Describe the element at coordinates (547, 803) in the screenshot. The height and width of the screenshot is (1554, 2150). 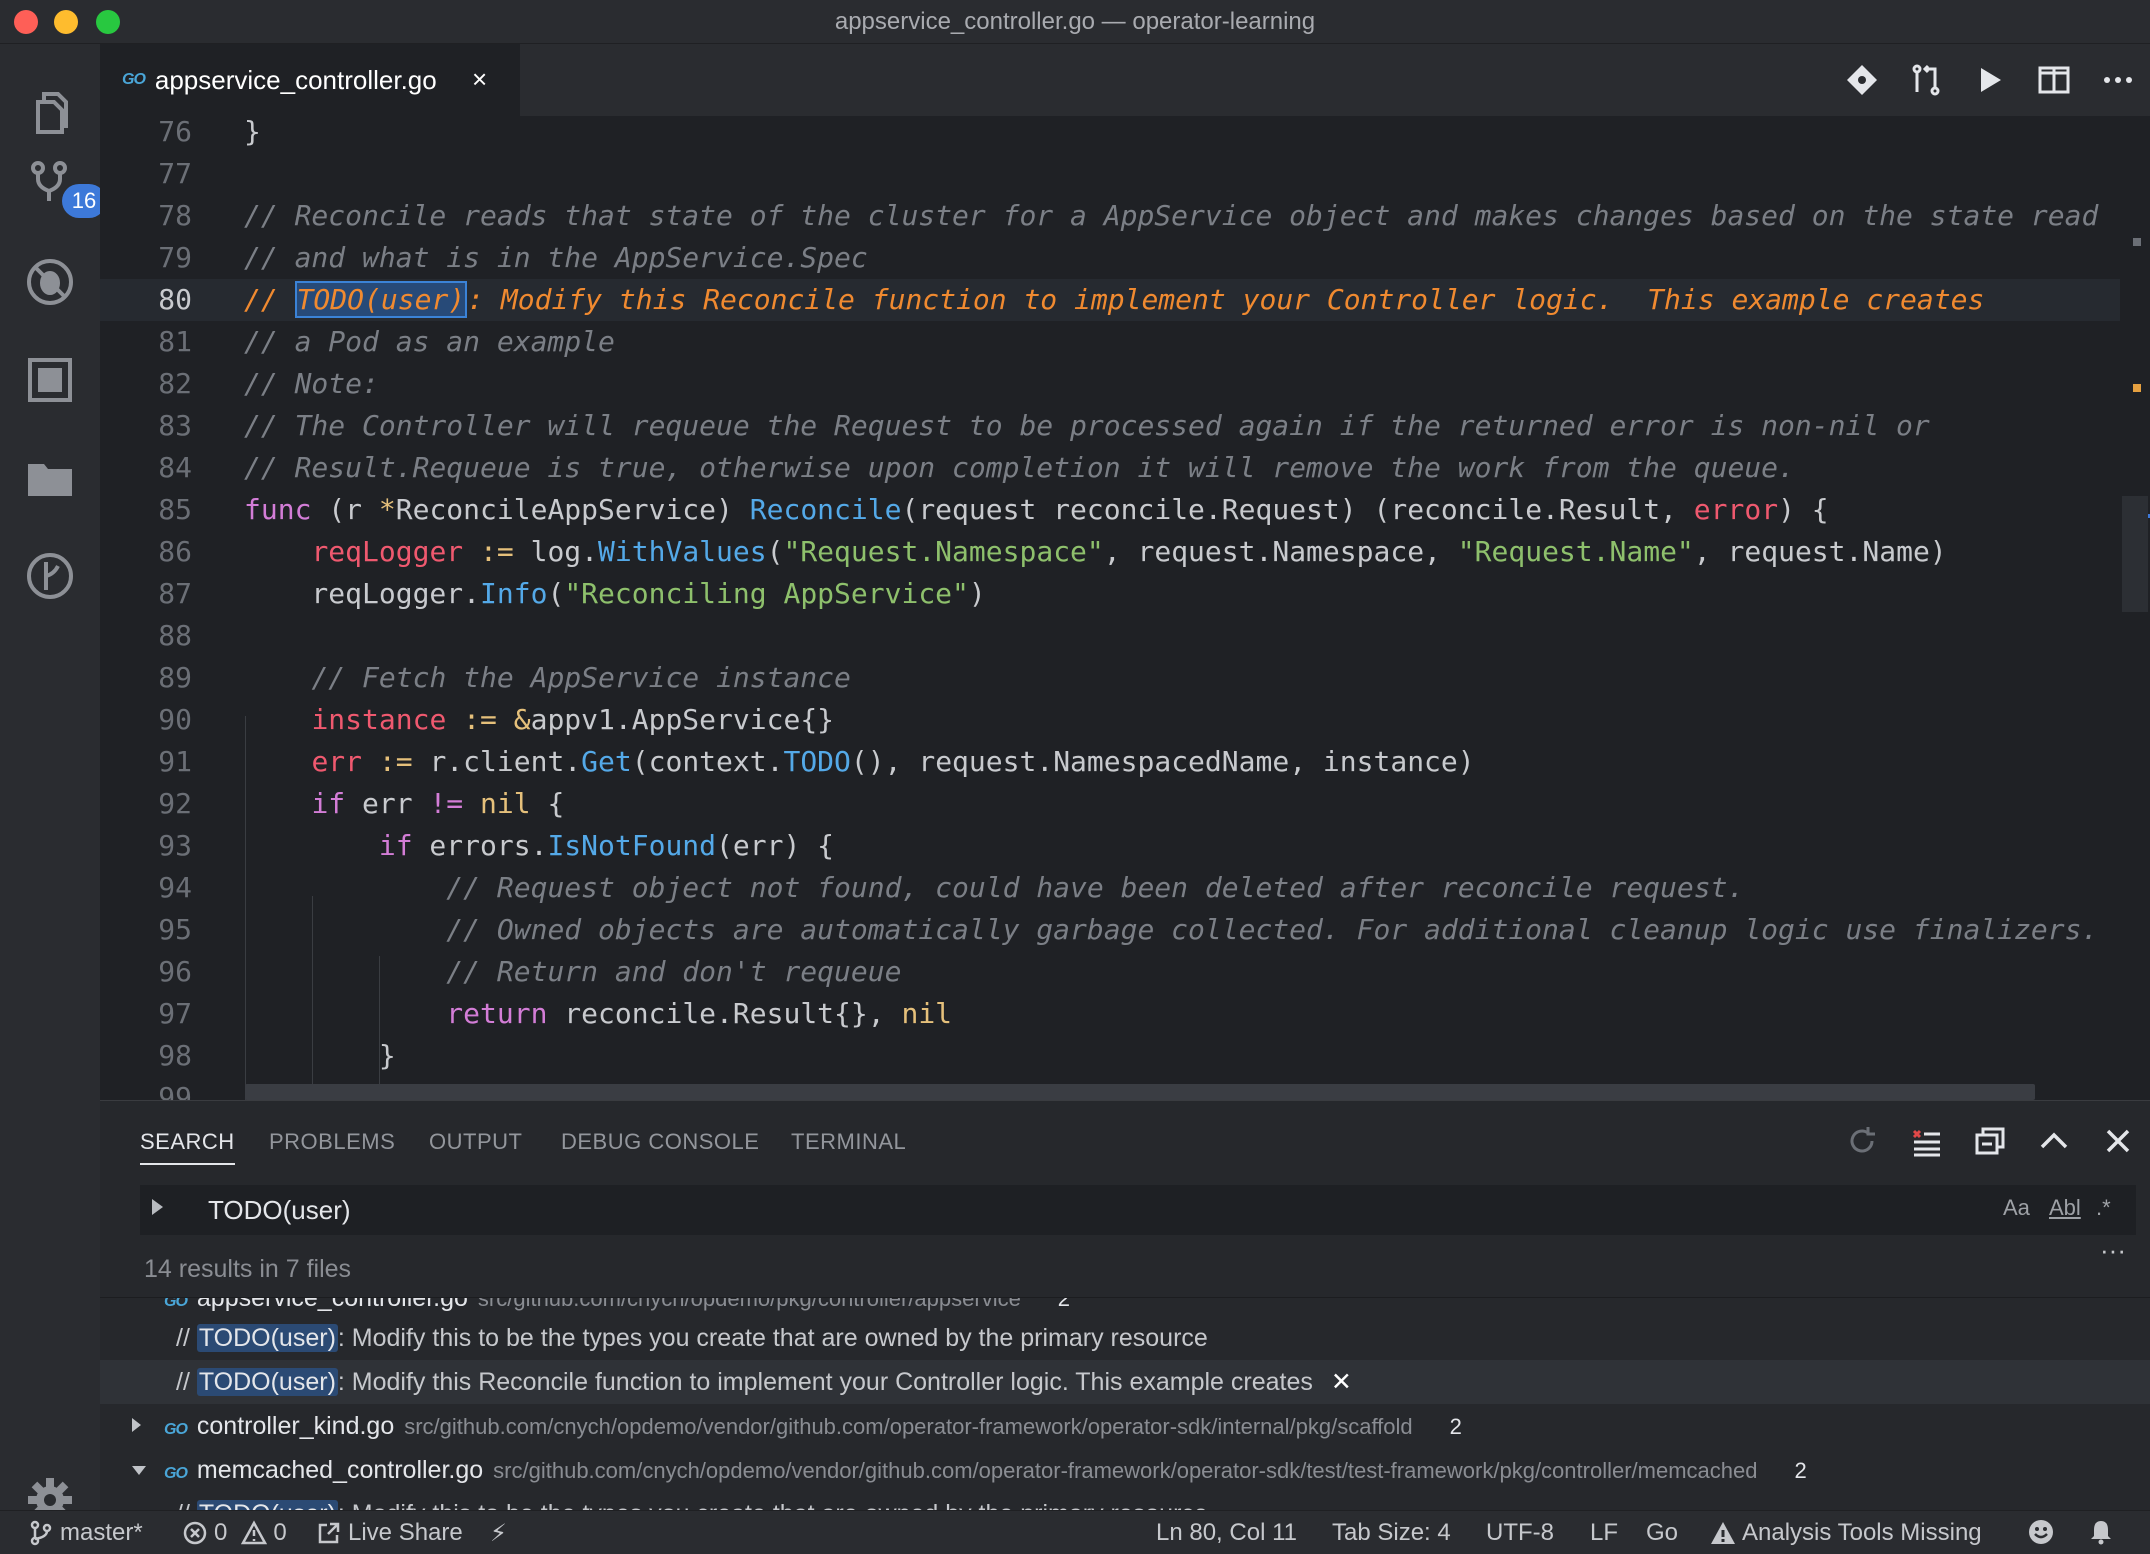
I see `code-token: {` at that location.